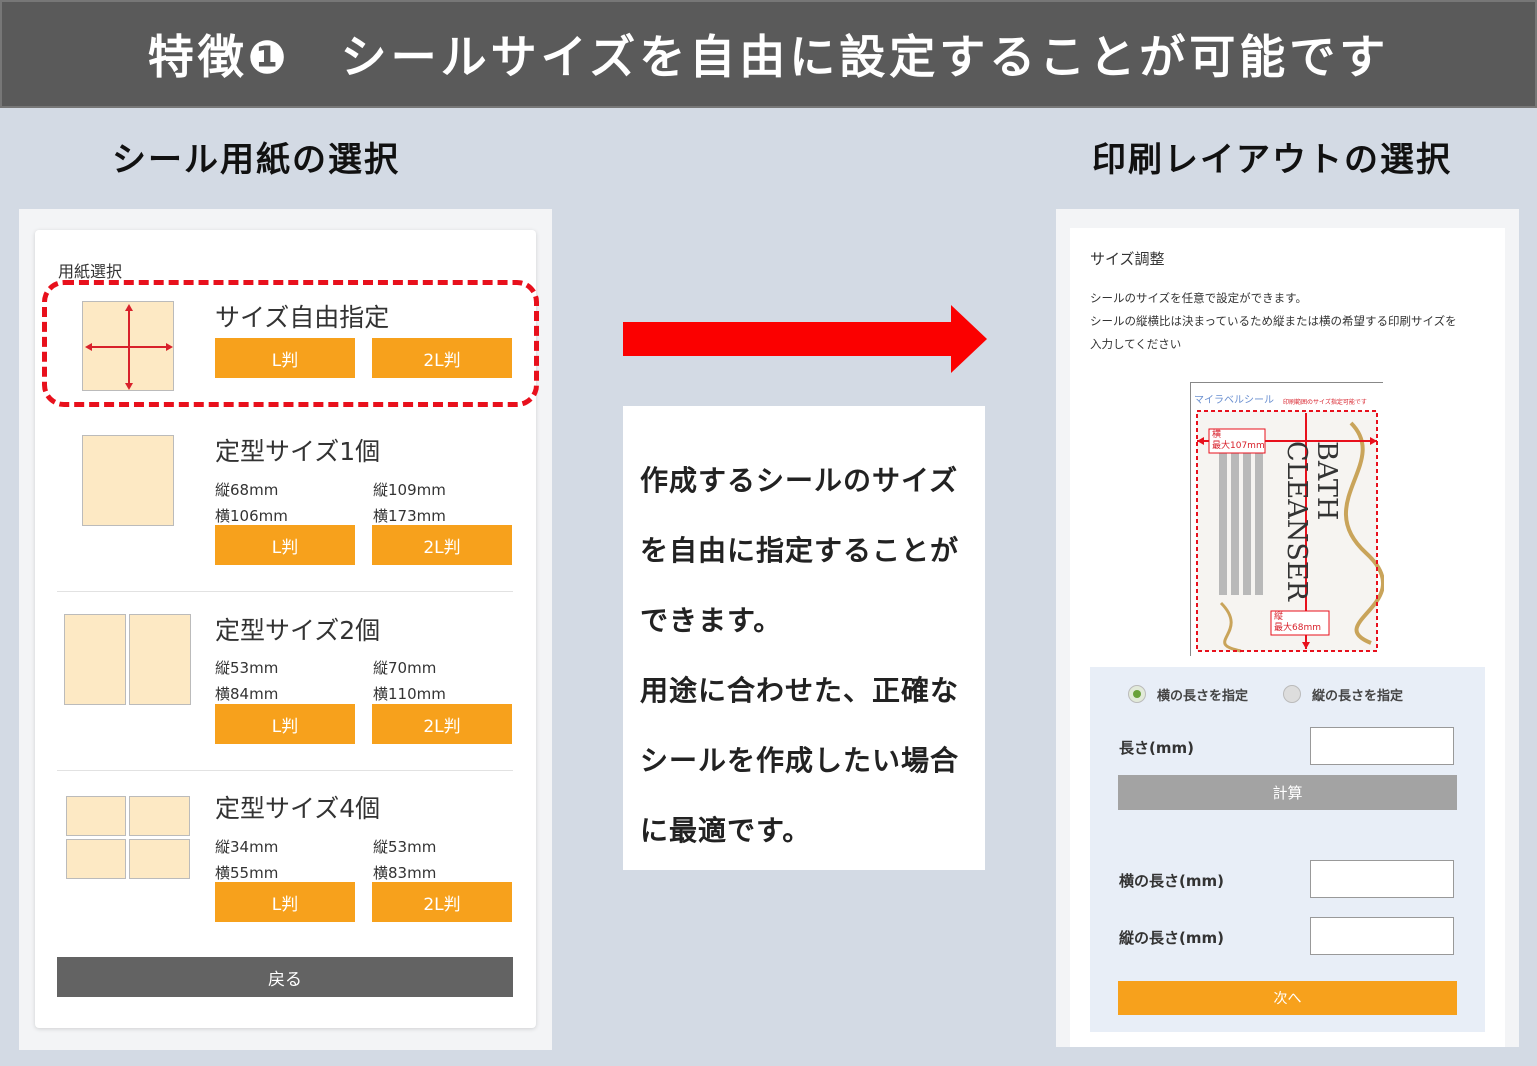 The image size is (1537, 1066). I want to click on preview-height-label: 縦 最大68mm, so click(1297, 623).